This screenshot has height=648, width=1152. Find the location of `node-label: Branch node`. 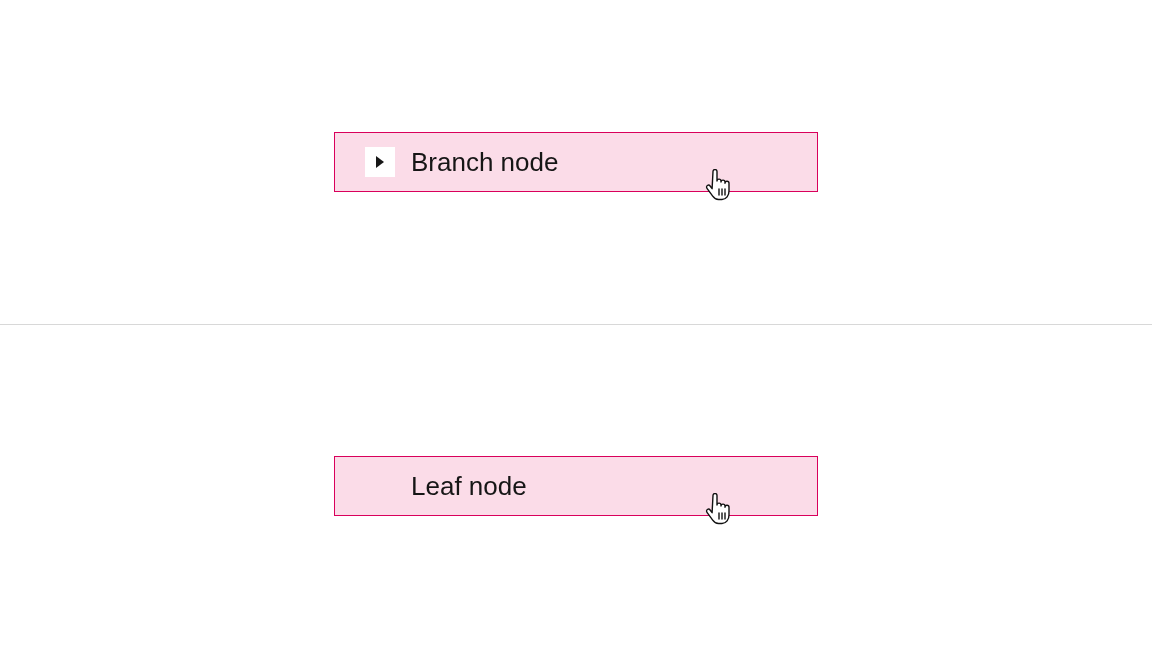

node-label: Branch node is located at coordinates (485, 161).